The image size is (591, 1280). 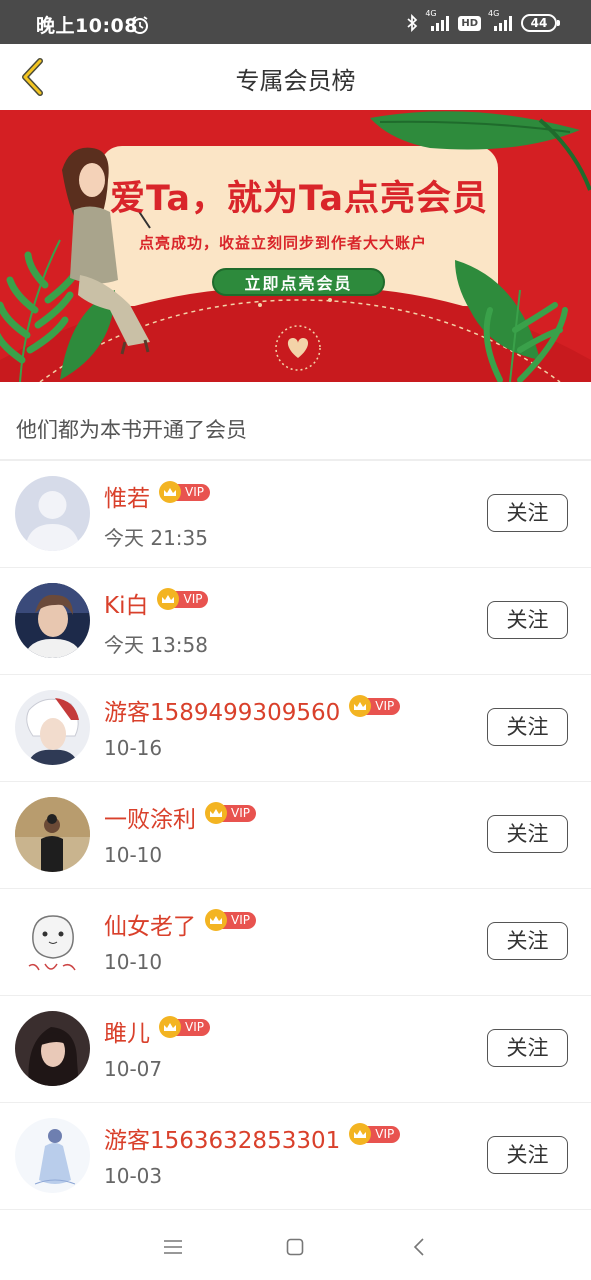 I want to click on member-name: 惟若 VIP, so click(x=157, y=496).